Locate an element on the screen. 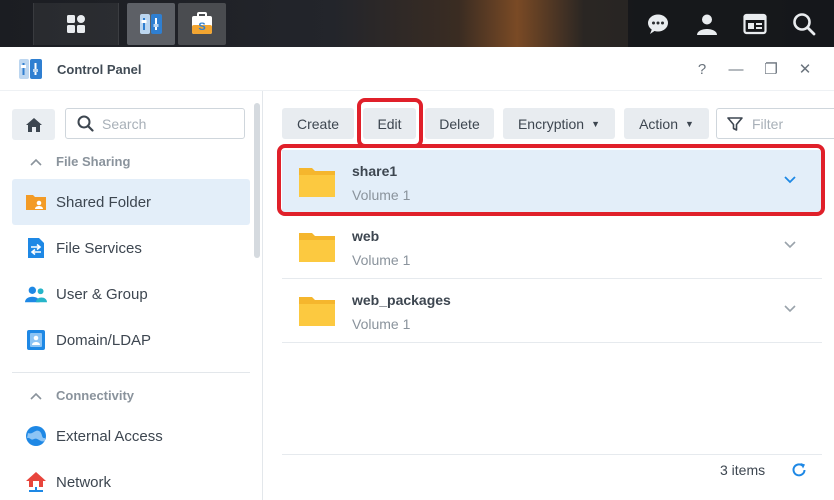  encryption-button: Encryption ▼ is located at coordinates (559, 123).